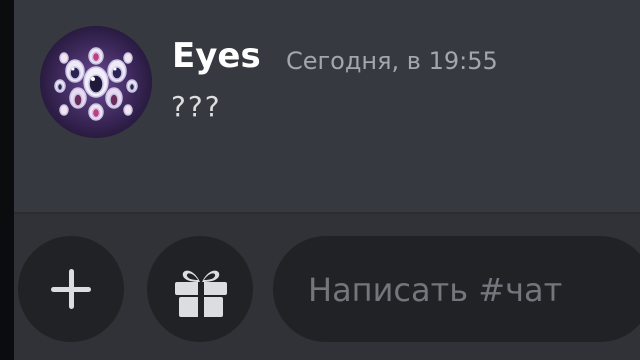 This screenshot has width=640, height=360. Describe the element at coordinates (392, 61) in the screenshot. I see `message-timestamp: Сегодня, в 19:55` at that location.